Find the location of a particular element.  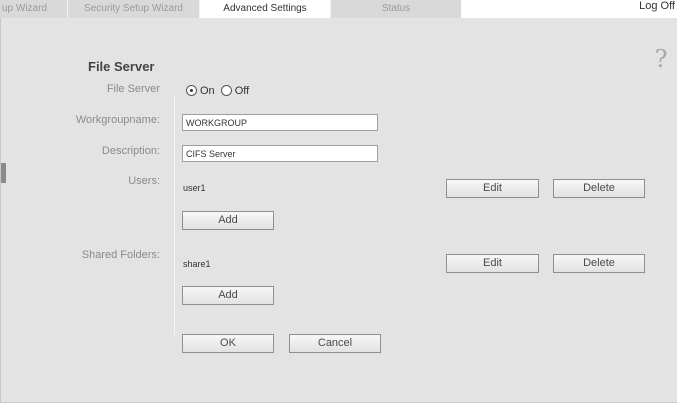

tab-advanced-settings: Advanced Settings is located at coordinates (265, 9).